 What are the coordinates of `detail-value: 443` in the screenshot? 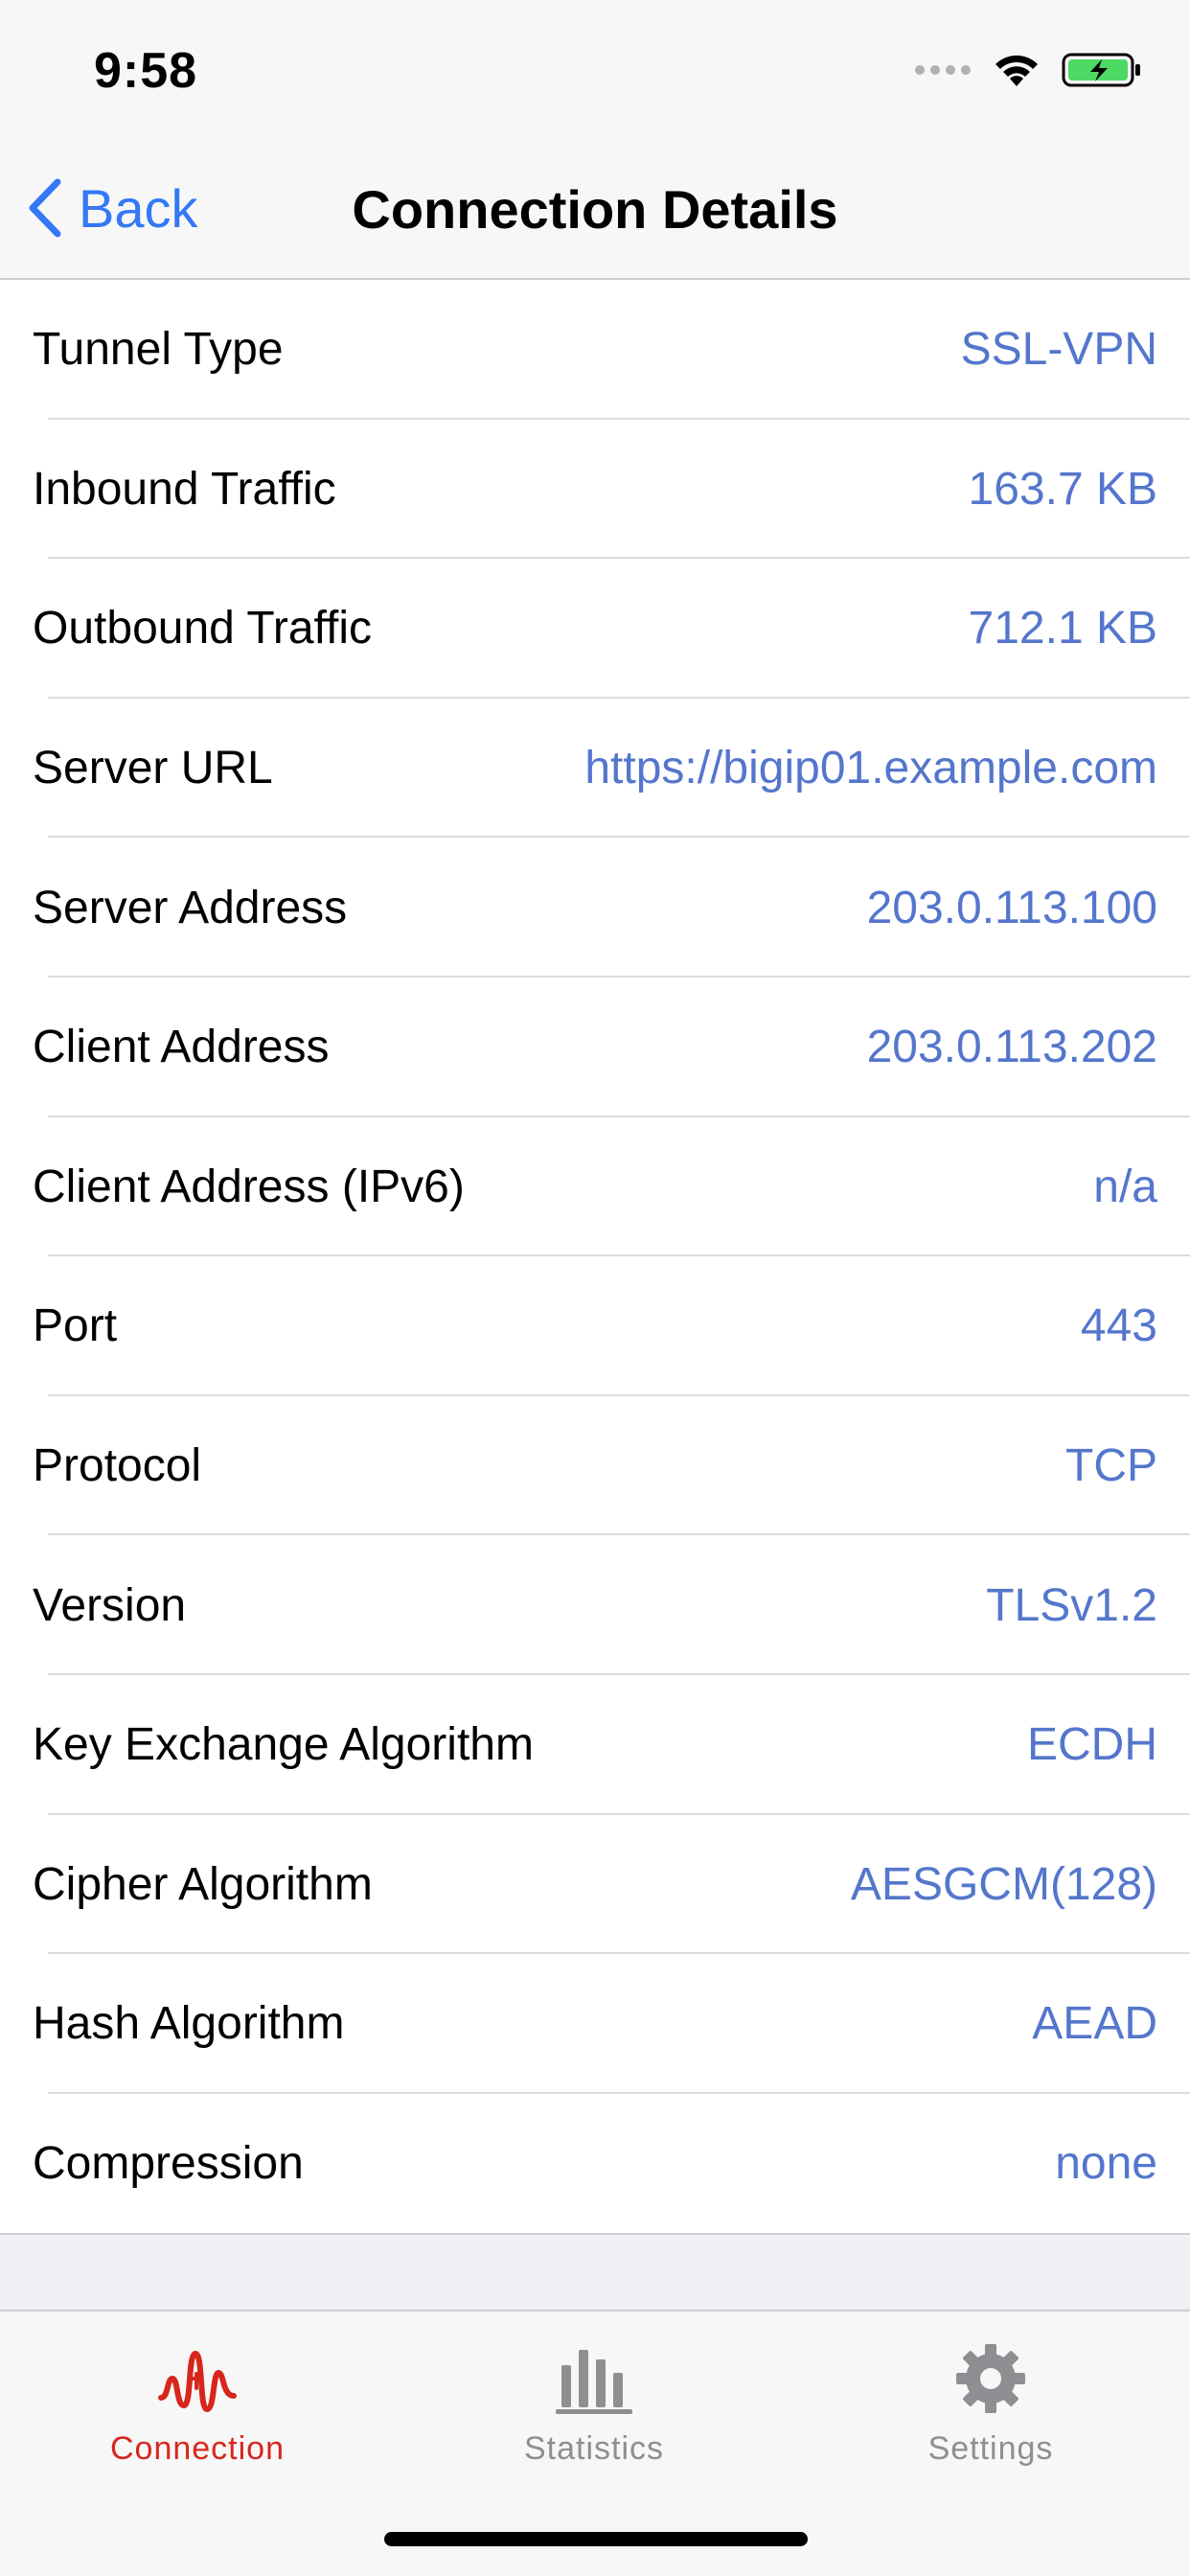 It's located at (1119, 1326).